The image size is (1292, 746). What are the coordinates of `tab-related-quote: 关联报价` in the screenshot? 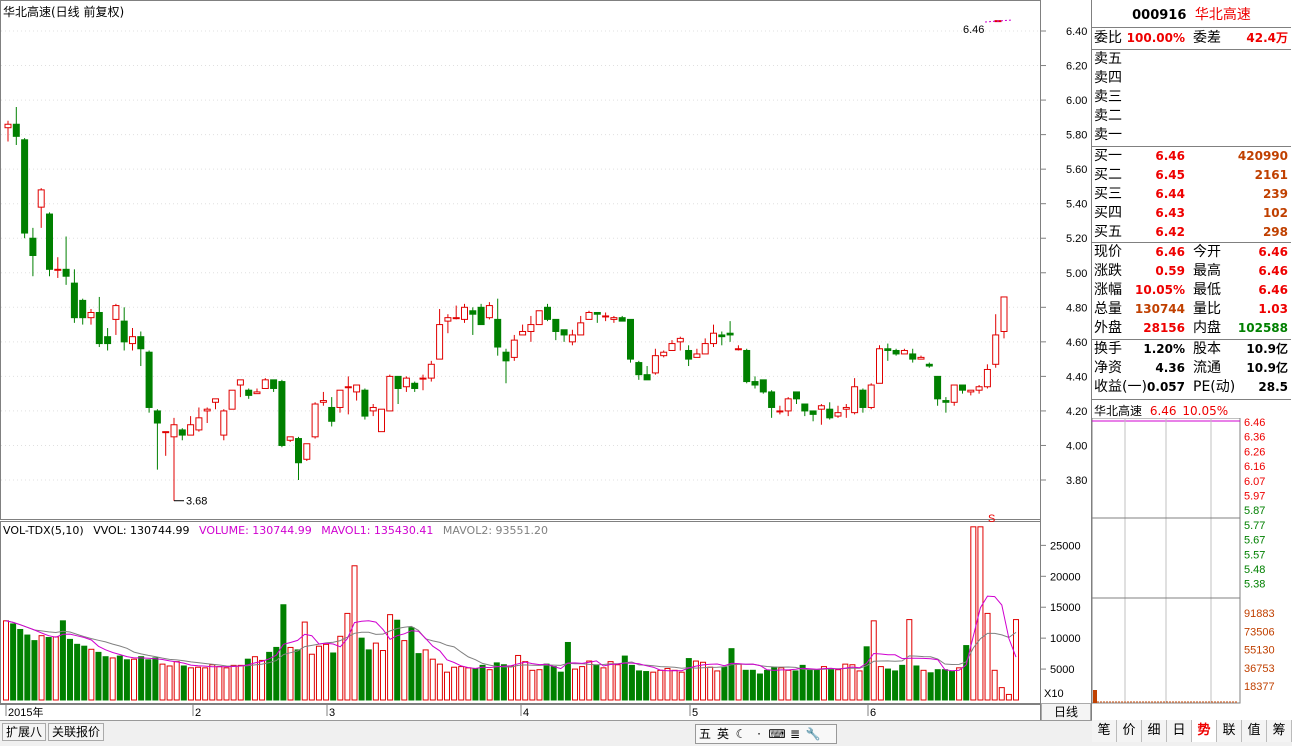 It's located at (76, 732).